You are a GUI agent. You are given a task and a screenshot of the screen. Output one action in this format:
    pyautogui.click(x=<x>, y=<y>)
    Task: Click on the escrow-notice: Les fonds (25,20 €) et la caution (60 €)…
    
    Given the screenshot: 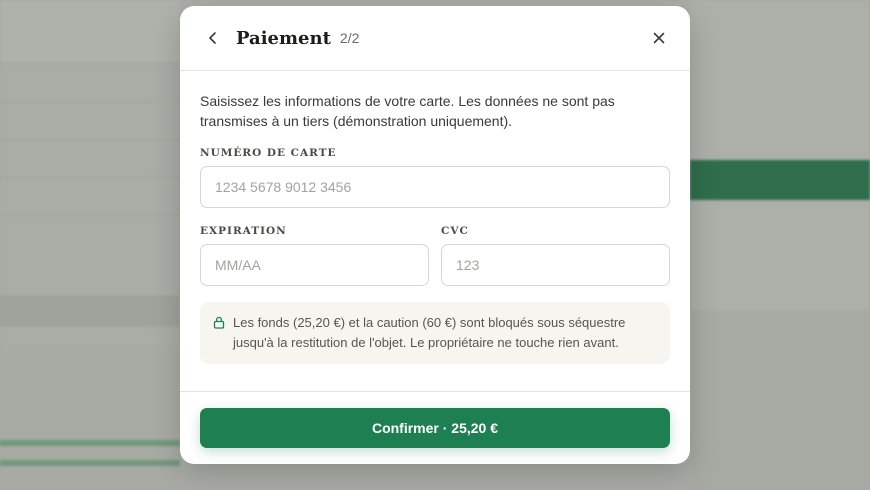 What is the action you would take?
    pyautogui.click(x=435, y=333)
    